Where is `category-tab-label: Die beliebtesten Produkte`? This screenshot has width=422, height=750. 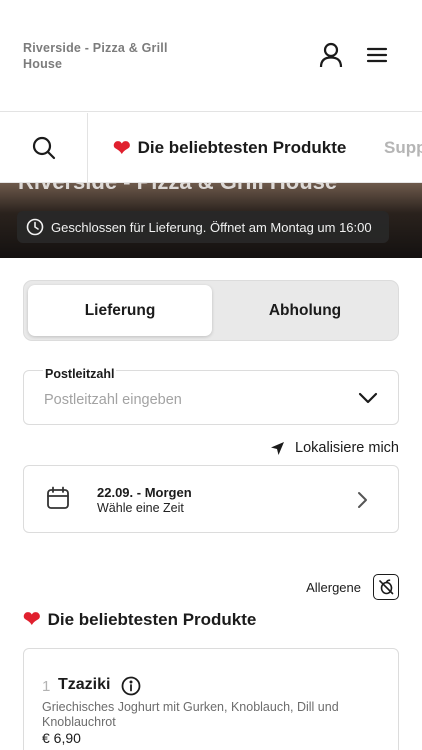
category-tab-label: Die beliebtesten Produkte is located at coordinates (242, 147).